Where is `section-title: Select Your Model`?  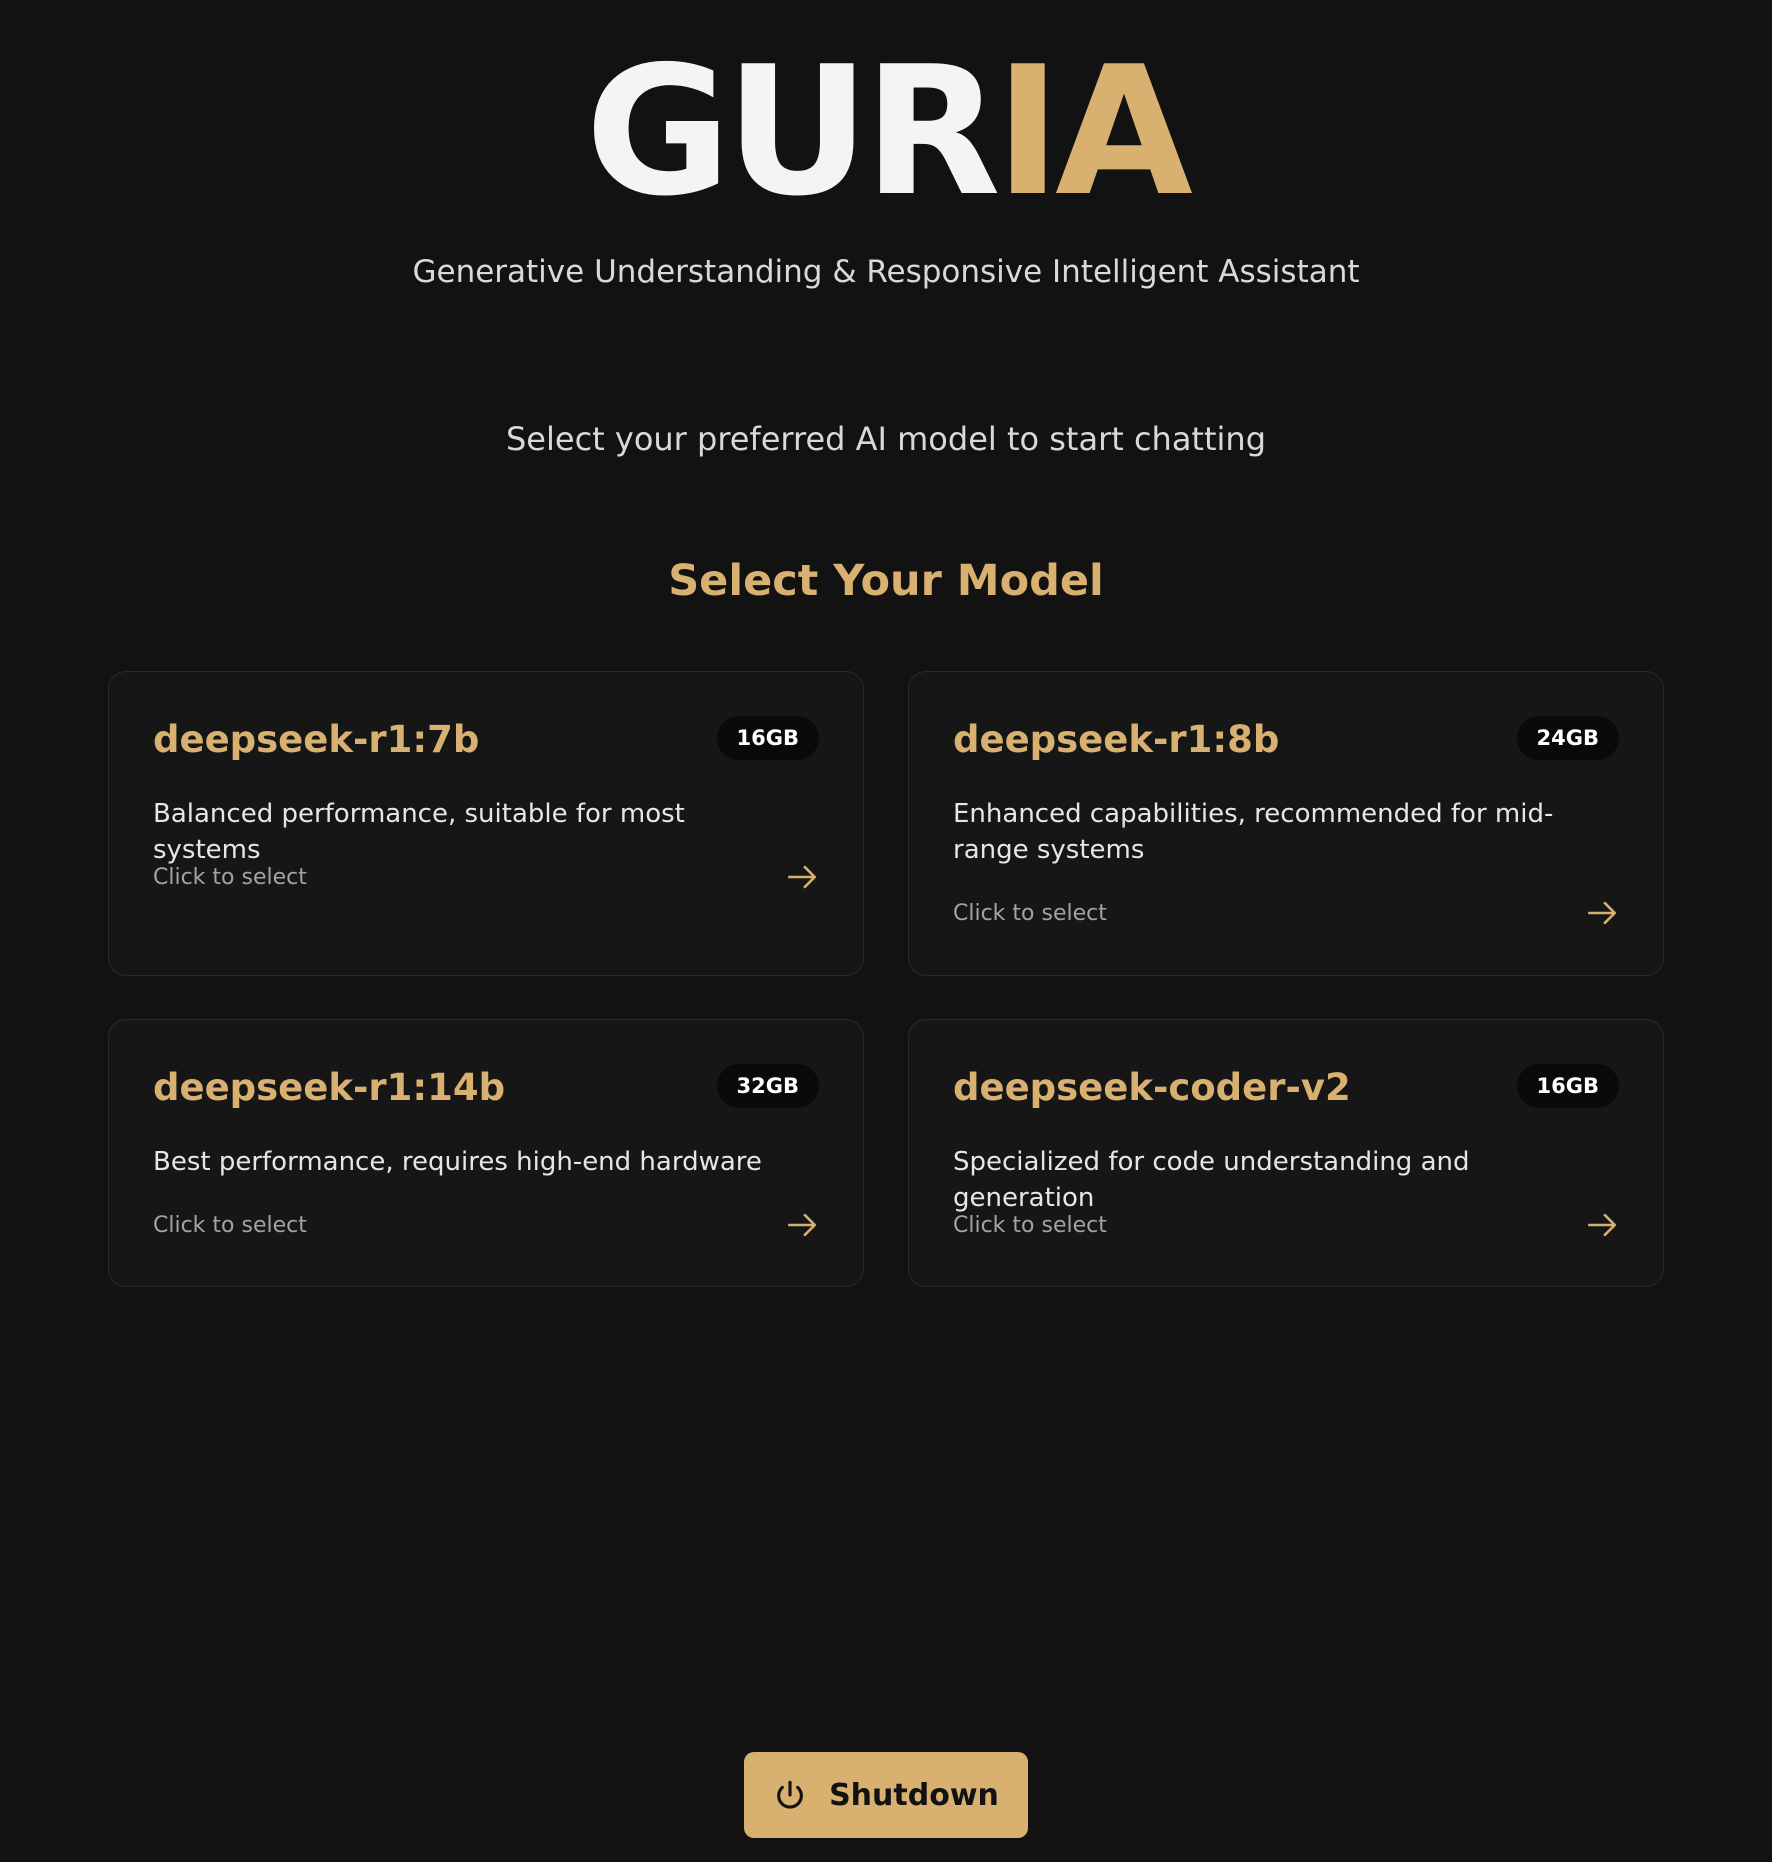
section-title: Select Your Model is located at coordinates (886, 581).